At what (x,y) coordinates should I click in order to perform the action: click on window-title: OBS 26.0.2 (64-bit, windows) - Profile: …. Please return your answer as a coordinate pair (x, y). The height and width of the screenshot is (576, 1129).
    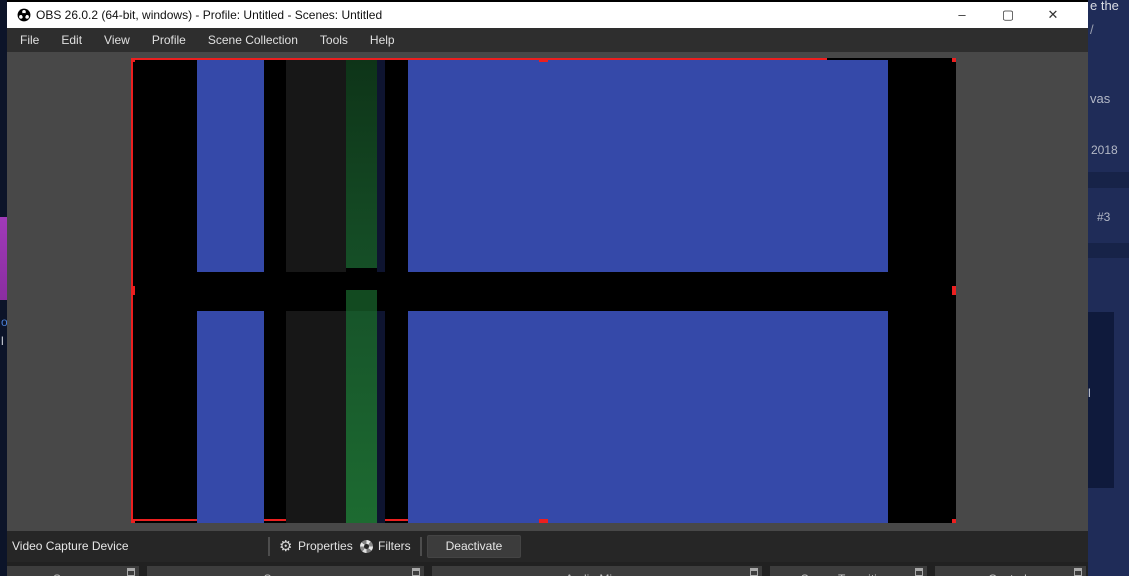
    Looking at the image, I should click on (209, 15).